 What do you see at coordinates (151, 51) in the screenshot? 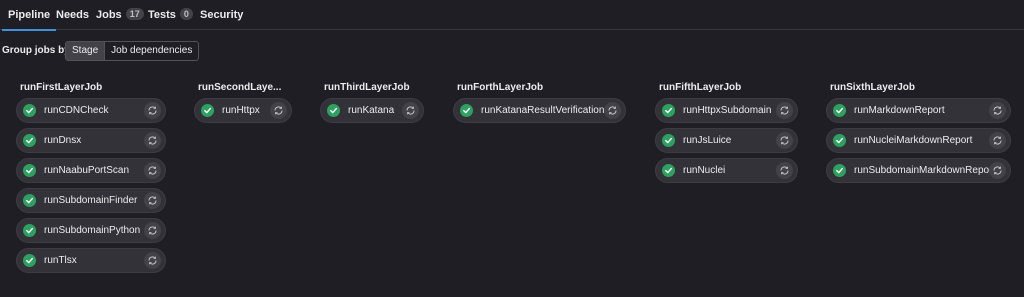
I see `group-by-job-dependencies-button: Job dependencies` at bounding box center [151, 51].